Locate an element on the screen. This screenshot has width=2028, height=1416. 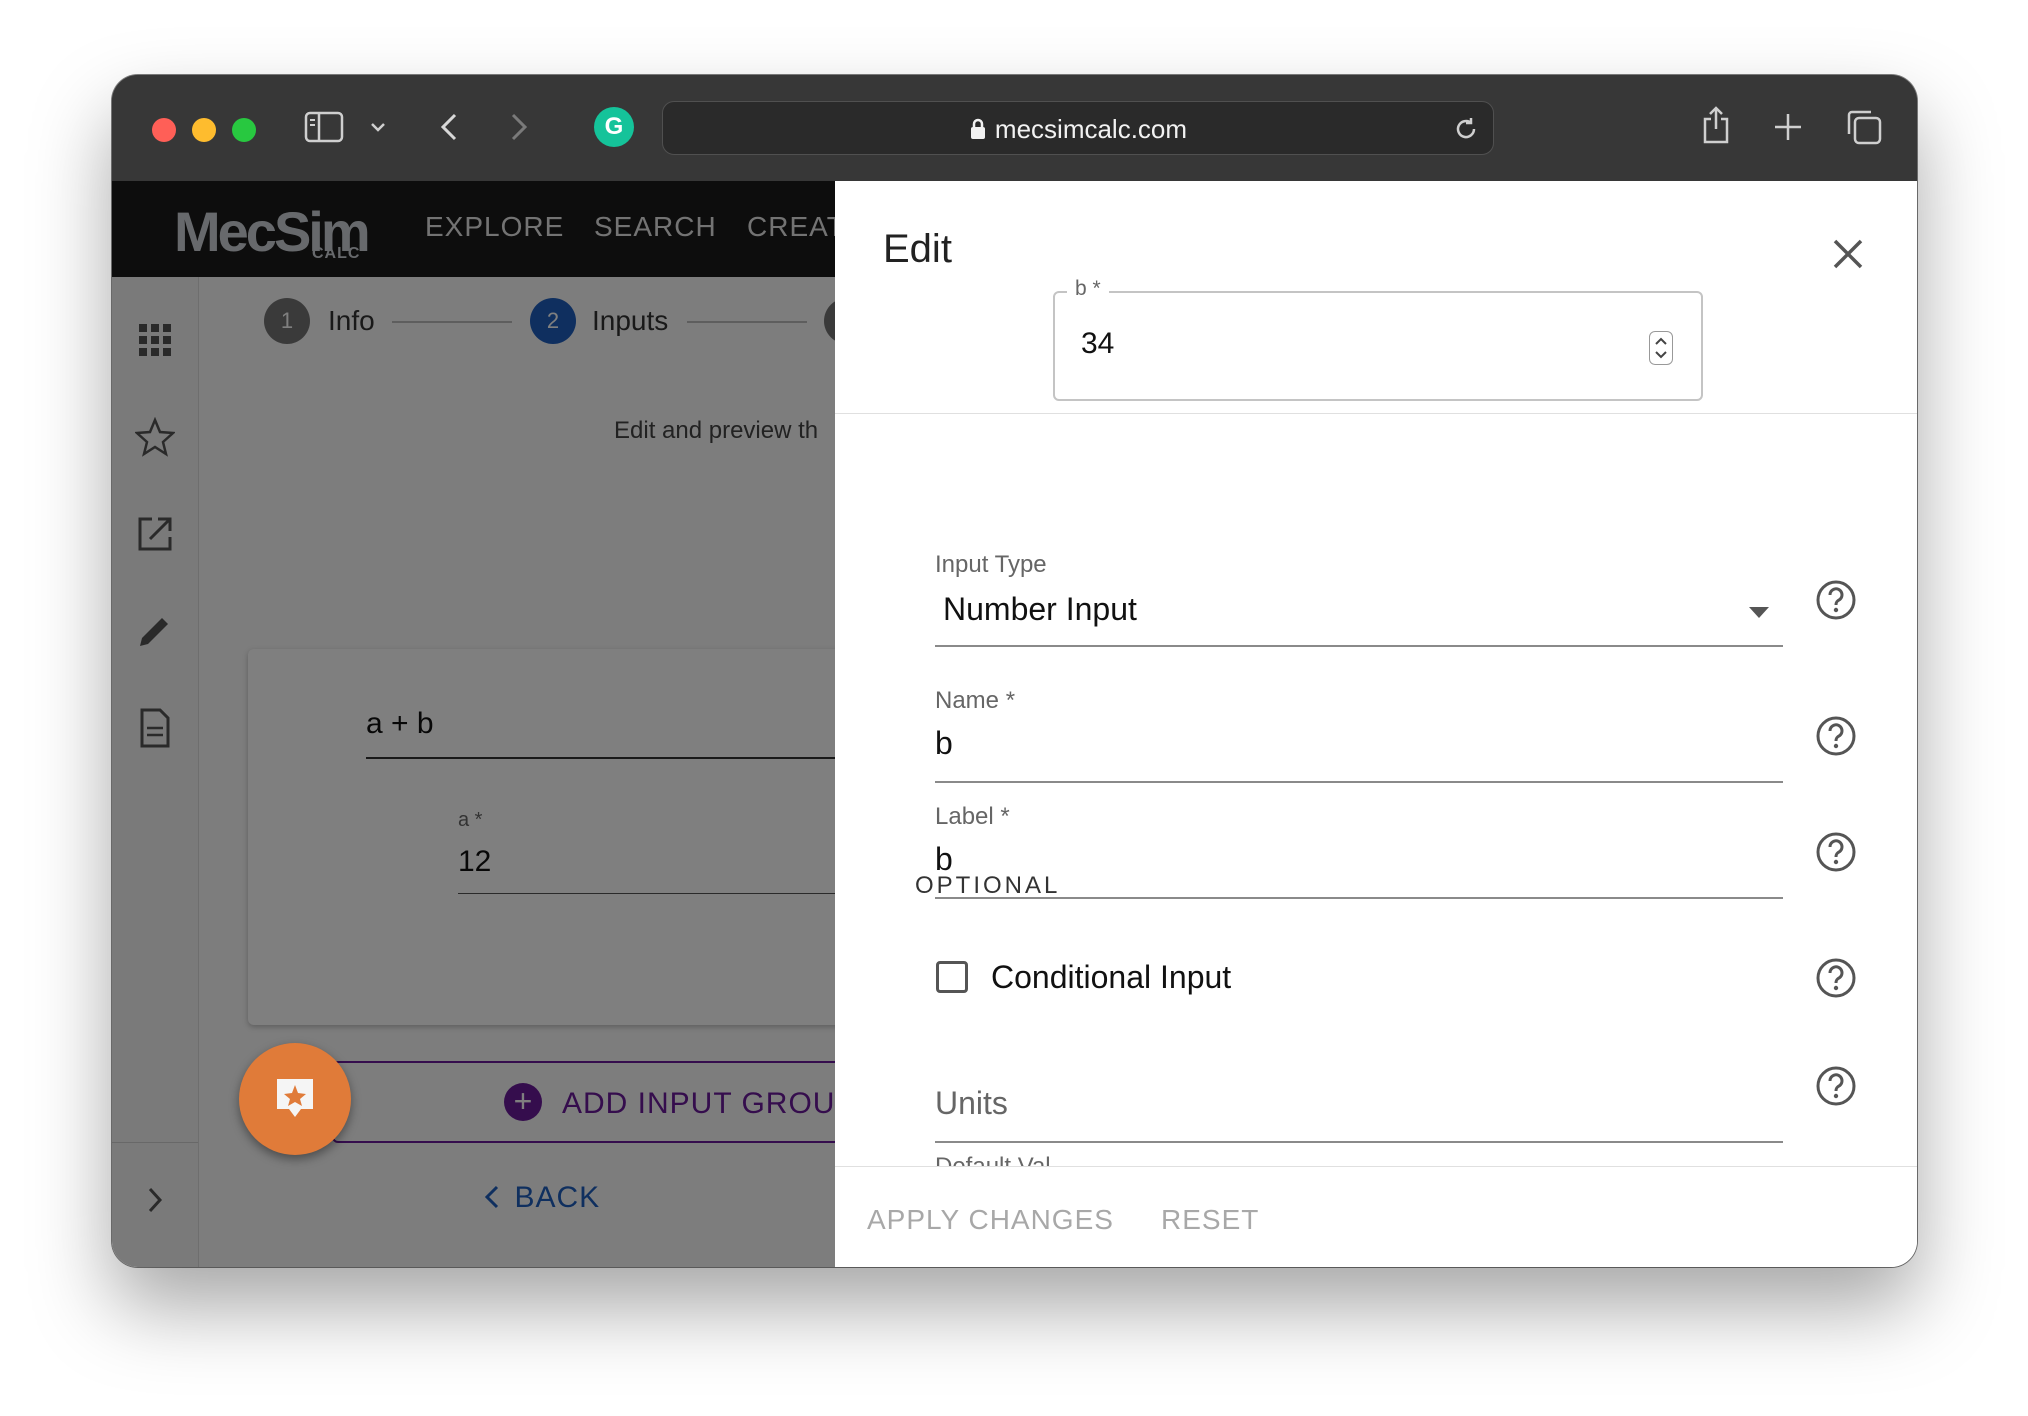
preview-input-value: 34 is located at coordinates (1098, 343).